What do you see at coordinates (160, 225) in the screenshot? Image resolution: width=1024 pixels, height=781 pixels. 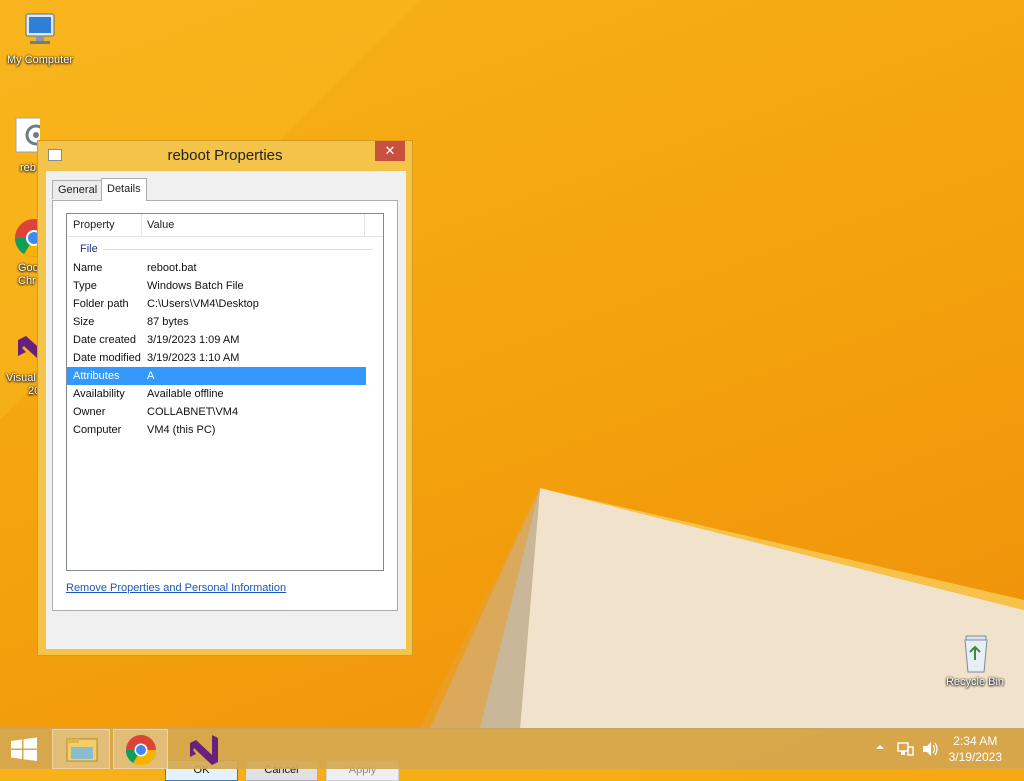 I see `column-header-value: Value` at bounding box center [160, 225].